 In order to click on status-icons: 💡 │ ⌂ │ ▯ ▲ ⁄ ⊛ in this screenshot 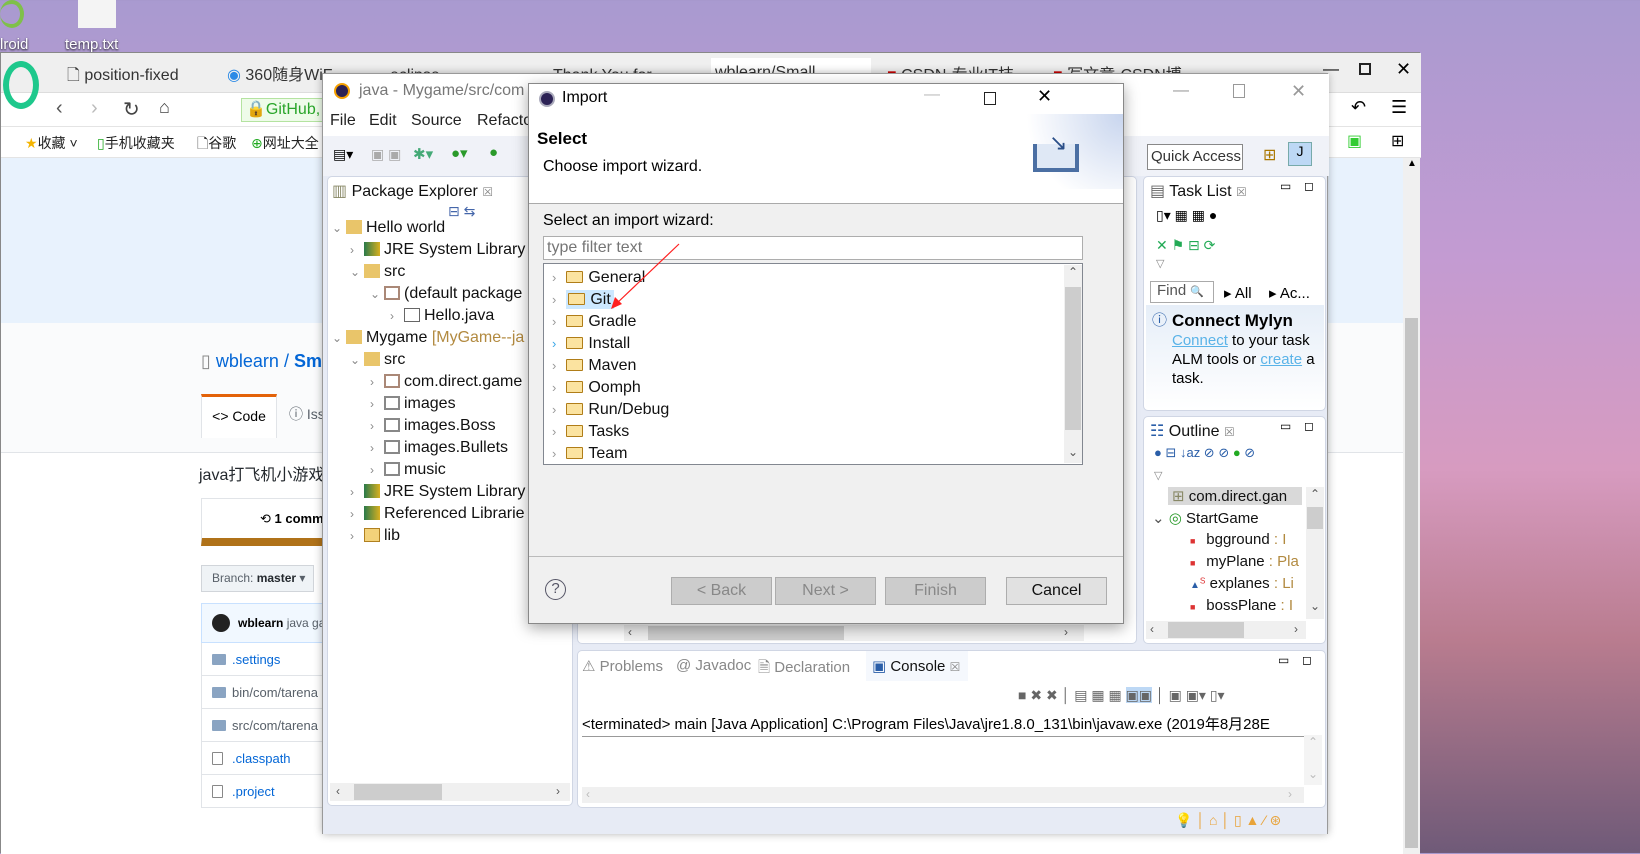, I will do `click(1228, 820)`.